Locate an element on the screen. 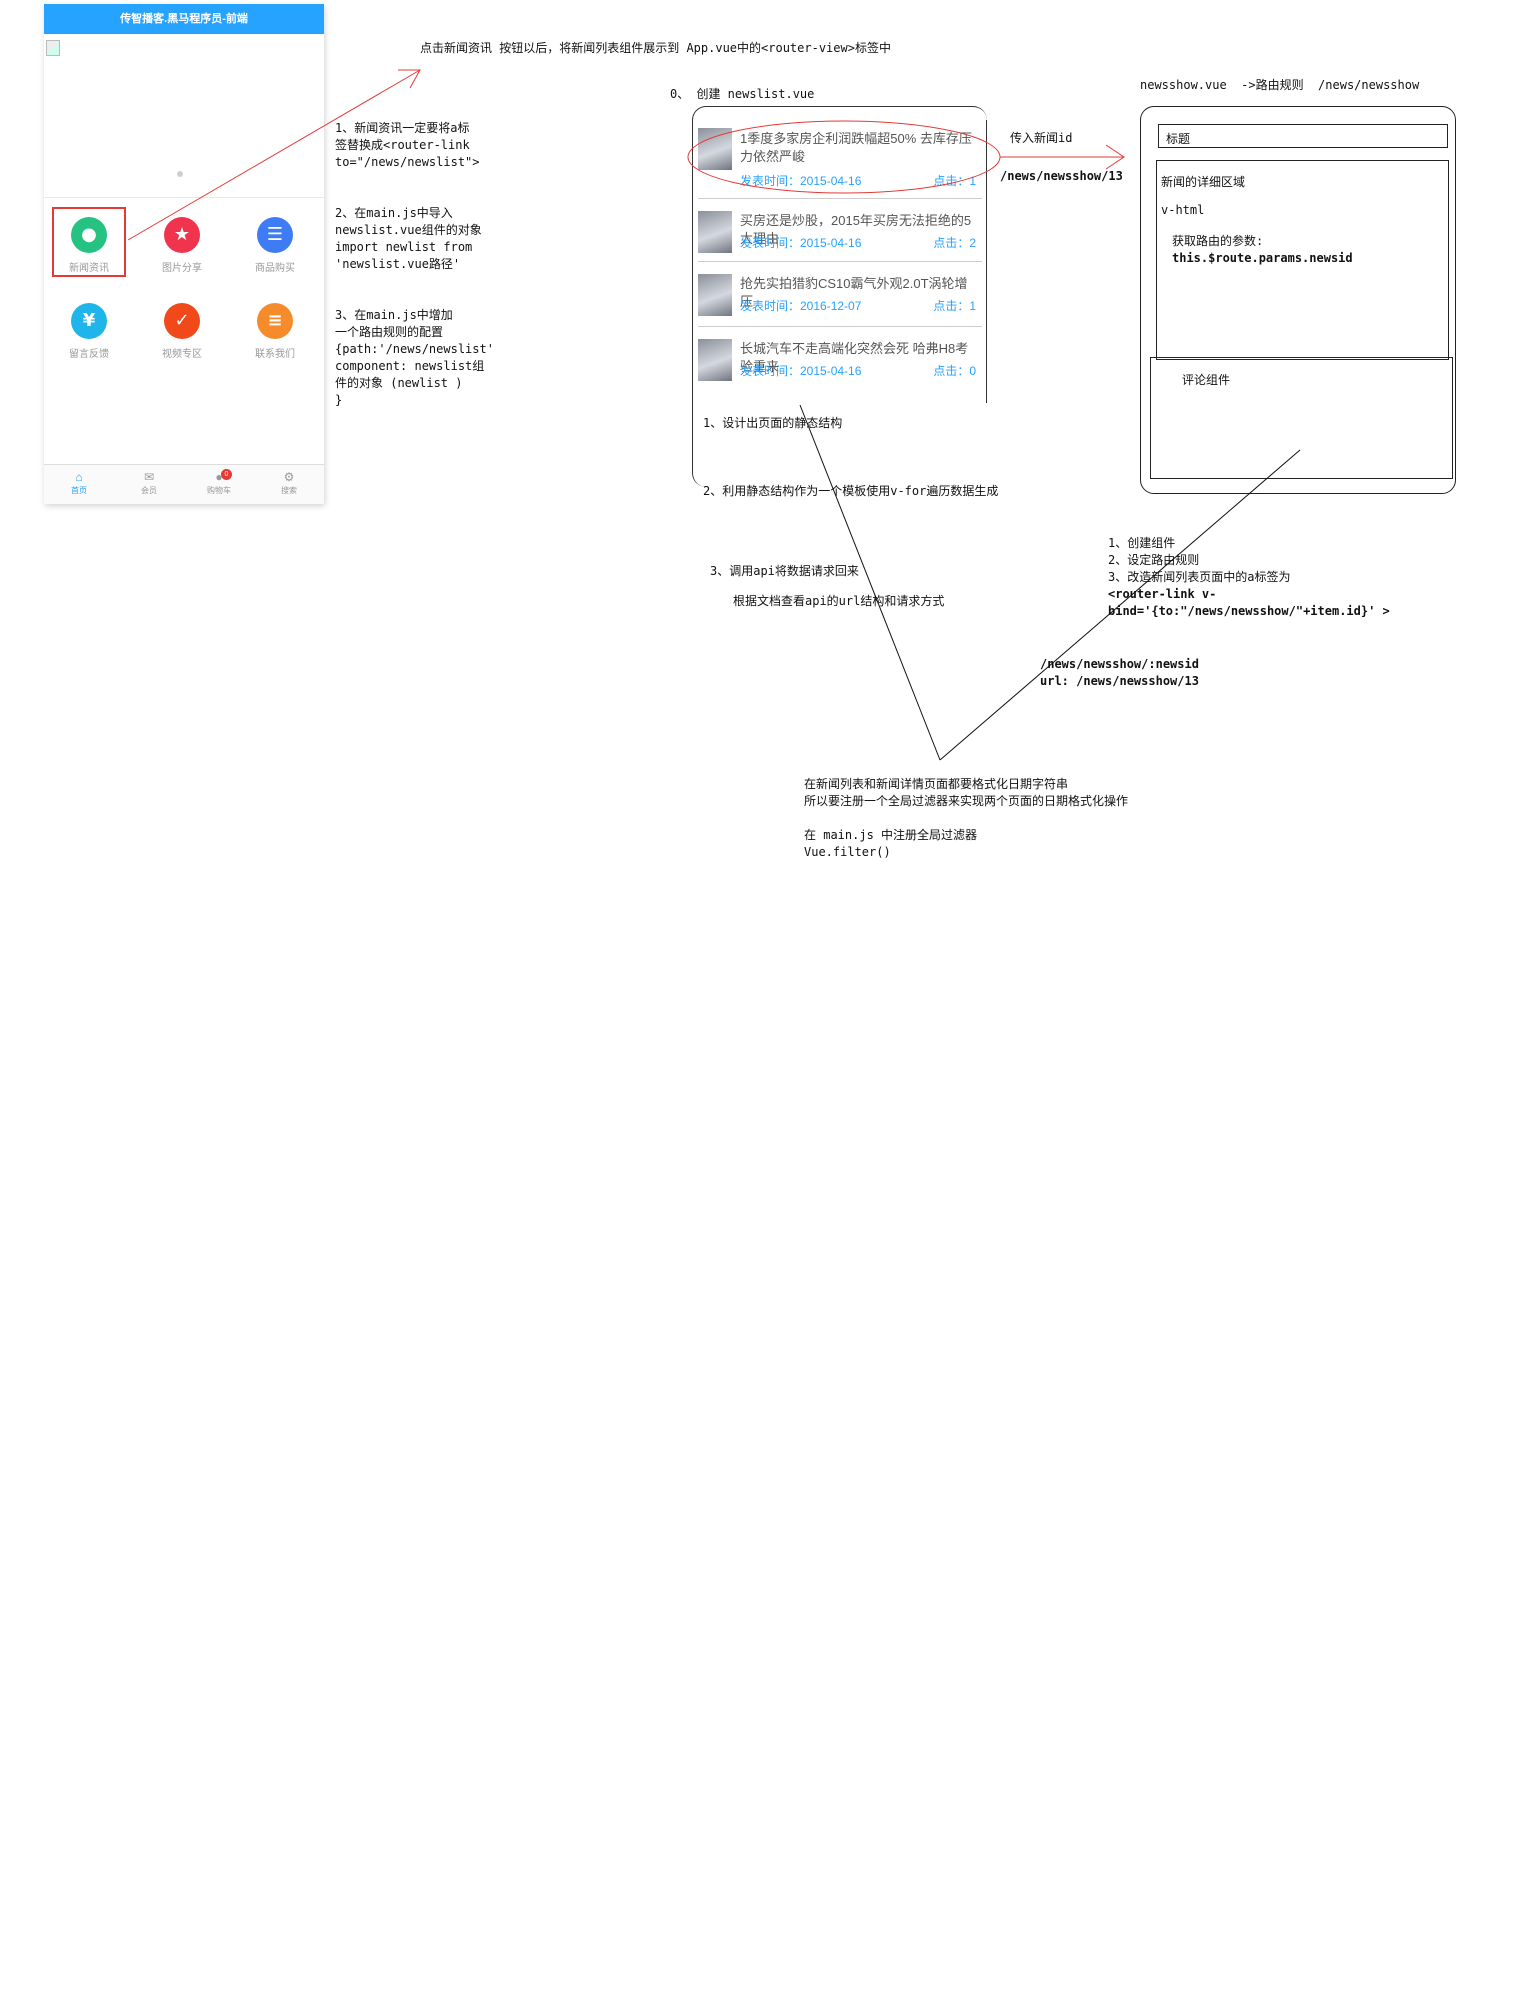  black-line-left is located at coordinates (870, 582).